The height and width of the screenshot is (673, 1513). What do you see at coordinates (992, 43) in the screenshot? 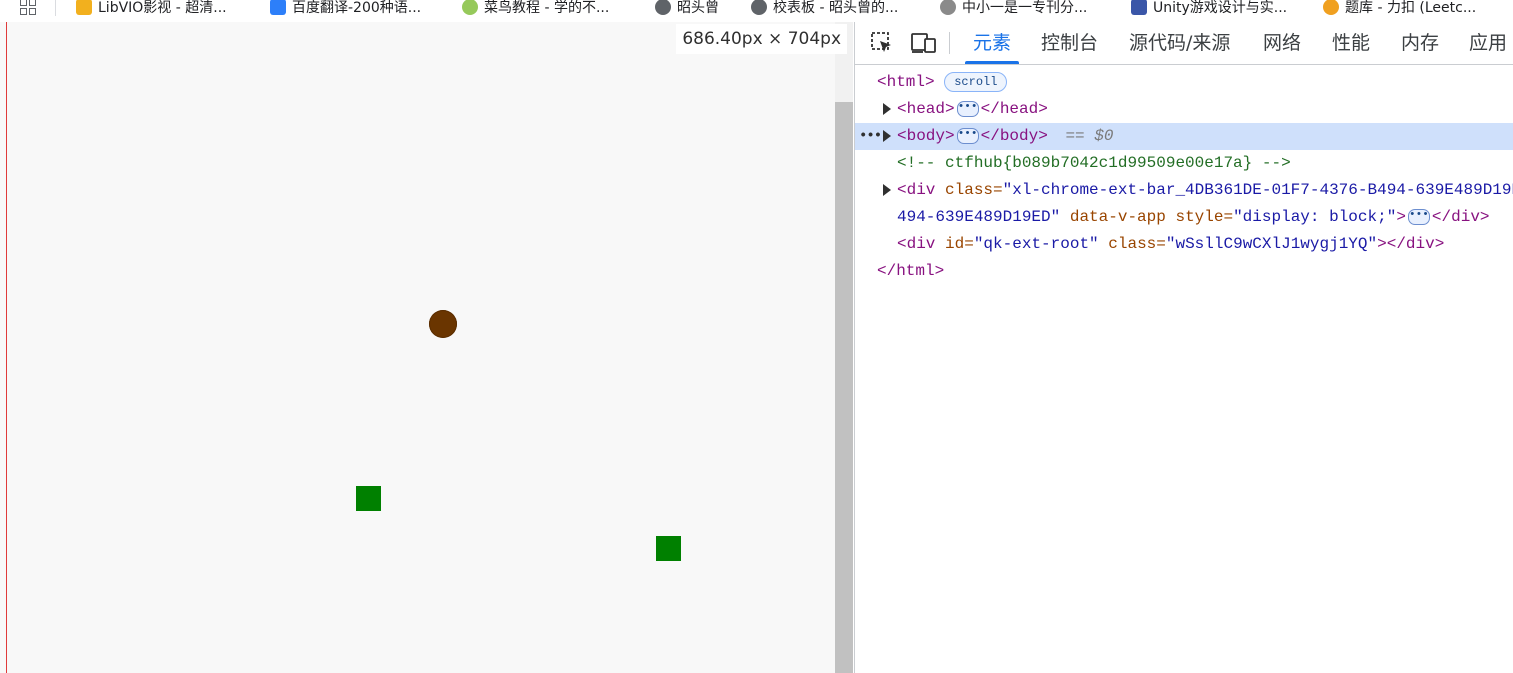
I see `tab-elements: 元素` at bounding box center [992, 43].